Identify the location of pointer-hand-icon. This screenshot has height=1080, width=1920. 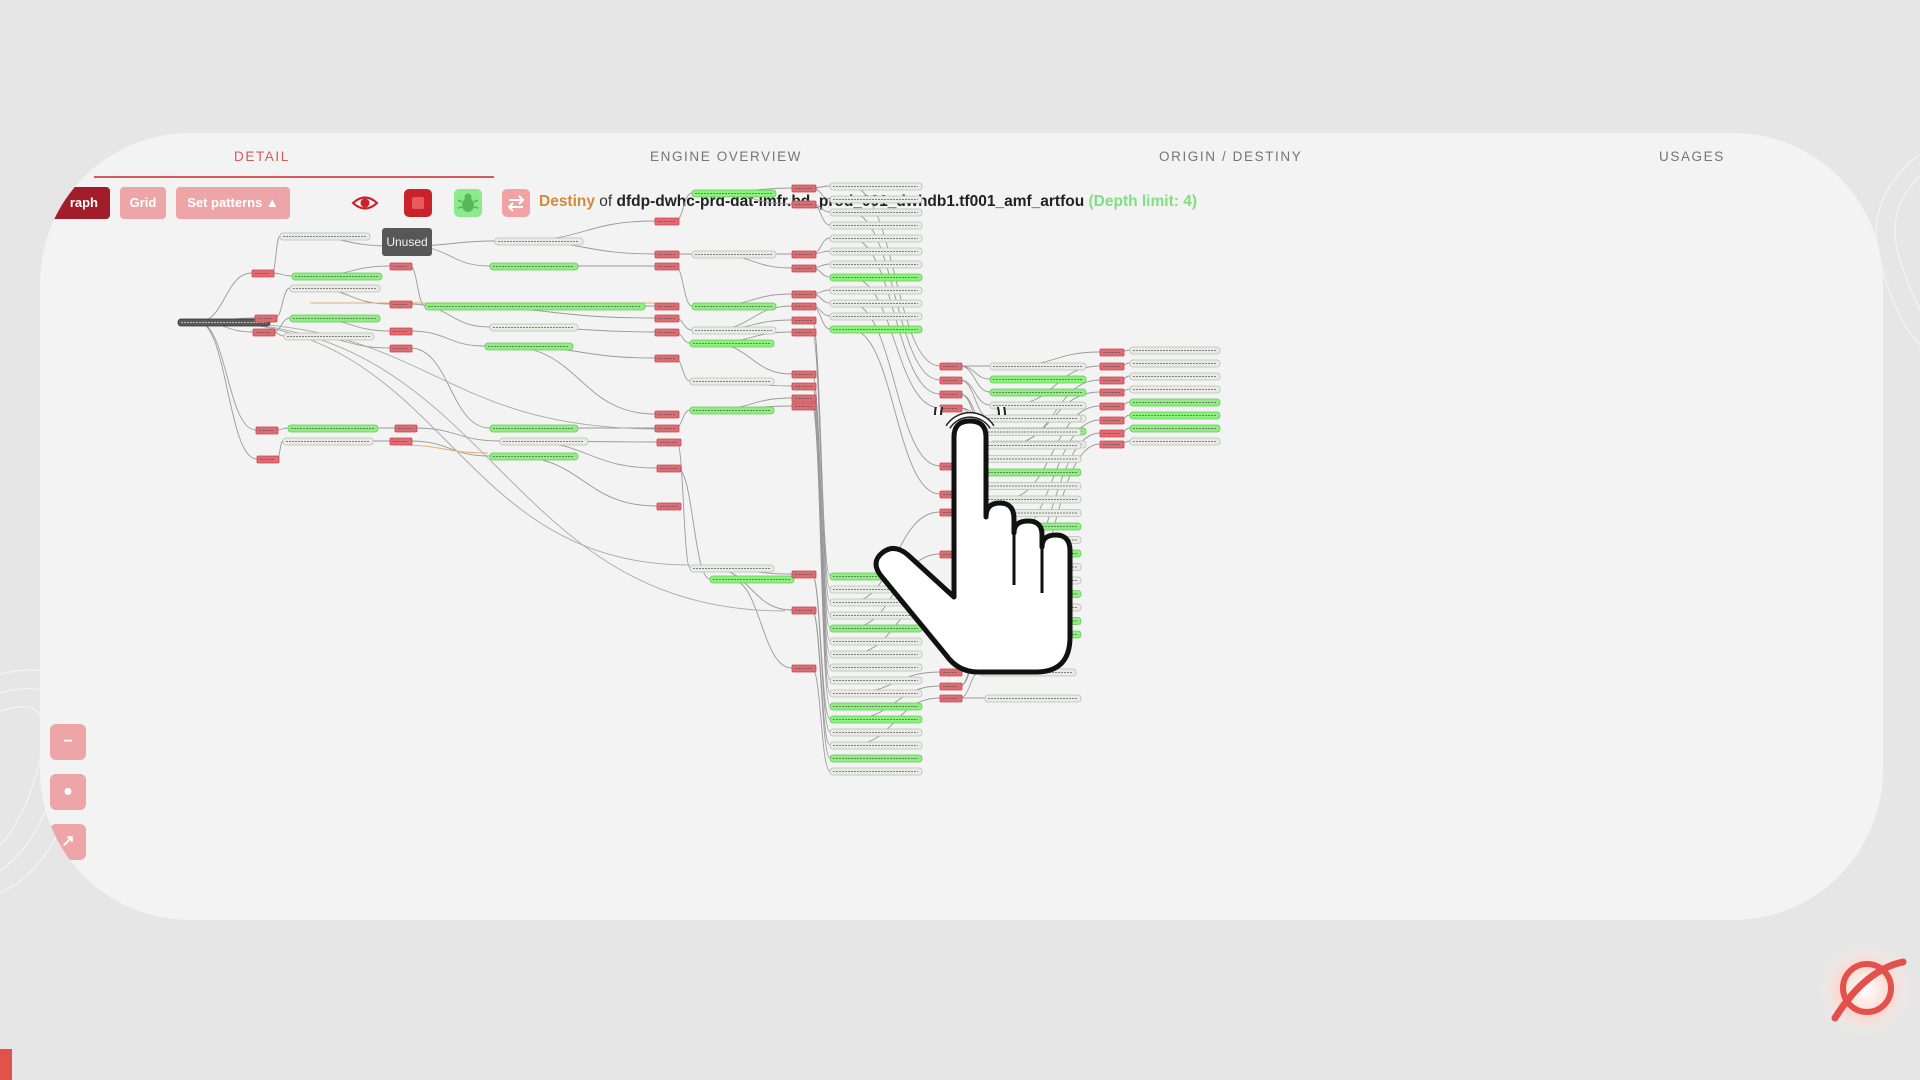
(973, 541).